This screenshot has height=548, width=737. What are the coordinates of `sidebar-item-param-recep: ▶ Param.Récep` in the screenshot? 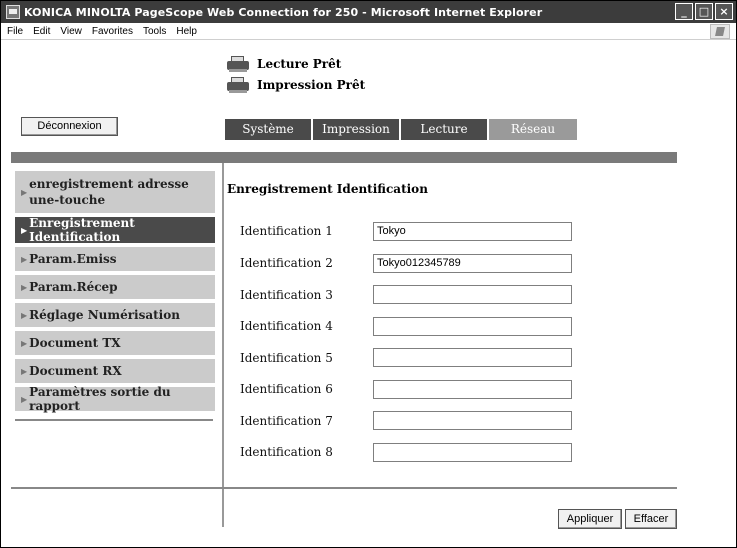 It's located at (115, 287).